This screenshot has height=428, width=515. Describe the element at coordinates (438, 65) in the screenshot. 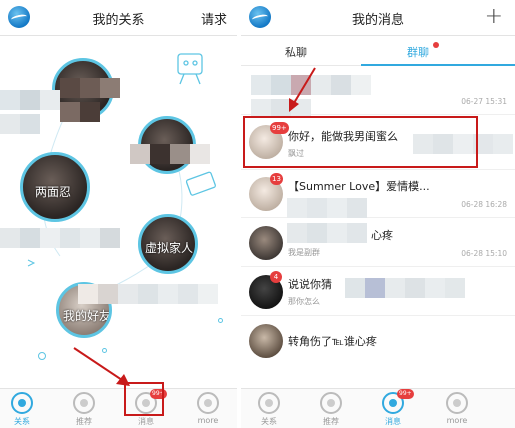

I see `active-tab-underline` at that location.